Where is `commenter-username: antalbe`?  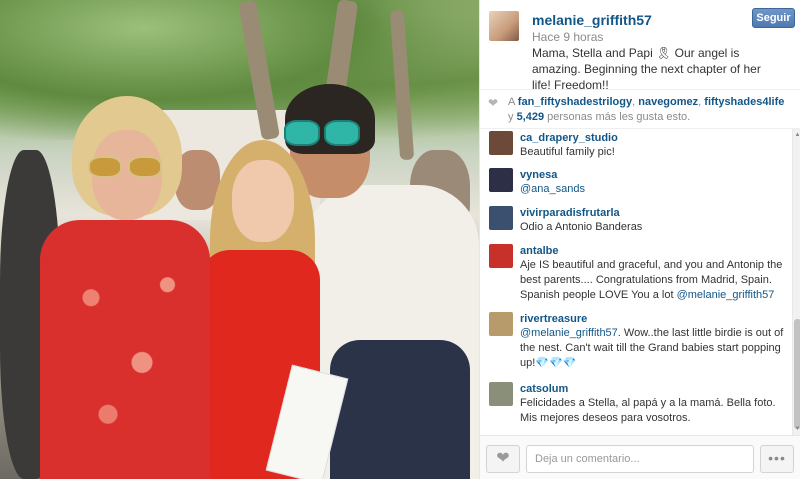
commenter-username: antalbe is located at coordinates (652, 251).